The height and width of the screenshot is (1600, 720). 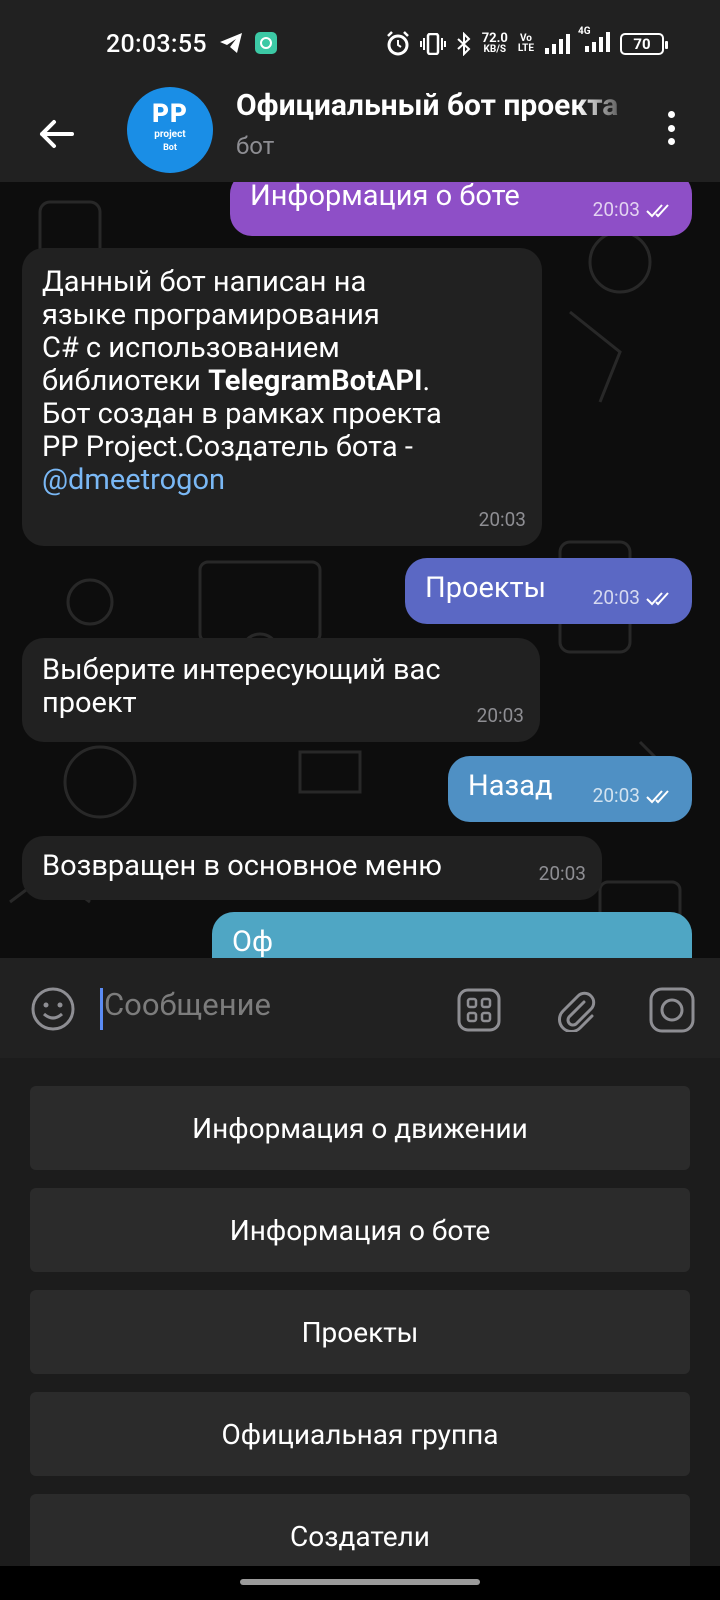 I want to click on message-text: Выберите интересующий вас проект, so click(x=241, y=686).